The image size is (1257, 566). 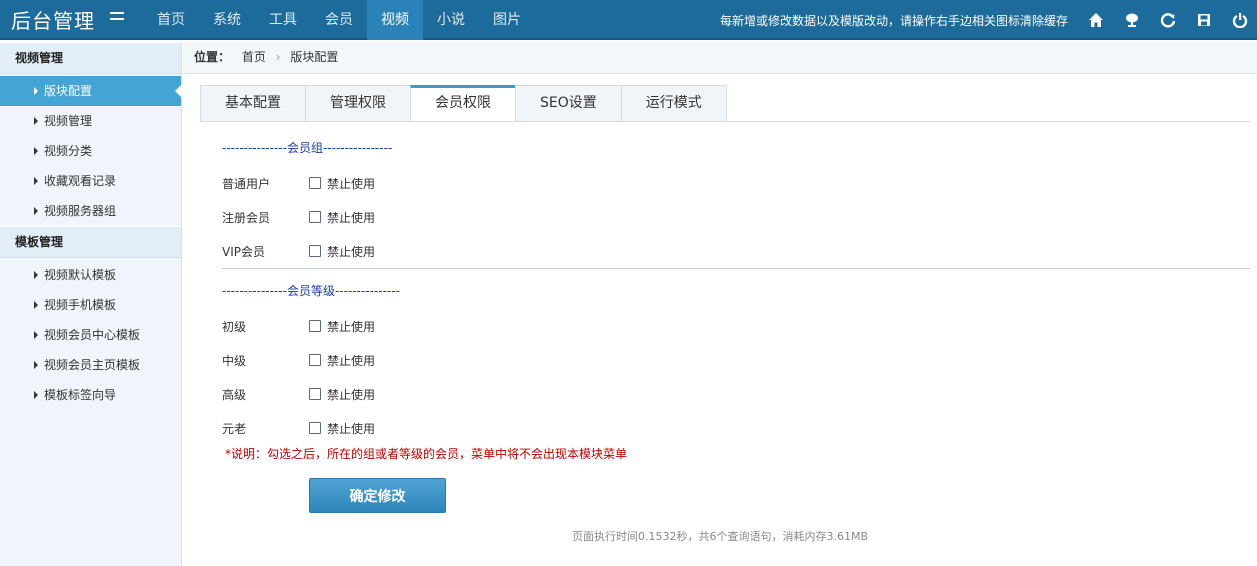 I want to click on row-label: 中级, so click(x=234, y=360).